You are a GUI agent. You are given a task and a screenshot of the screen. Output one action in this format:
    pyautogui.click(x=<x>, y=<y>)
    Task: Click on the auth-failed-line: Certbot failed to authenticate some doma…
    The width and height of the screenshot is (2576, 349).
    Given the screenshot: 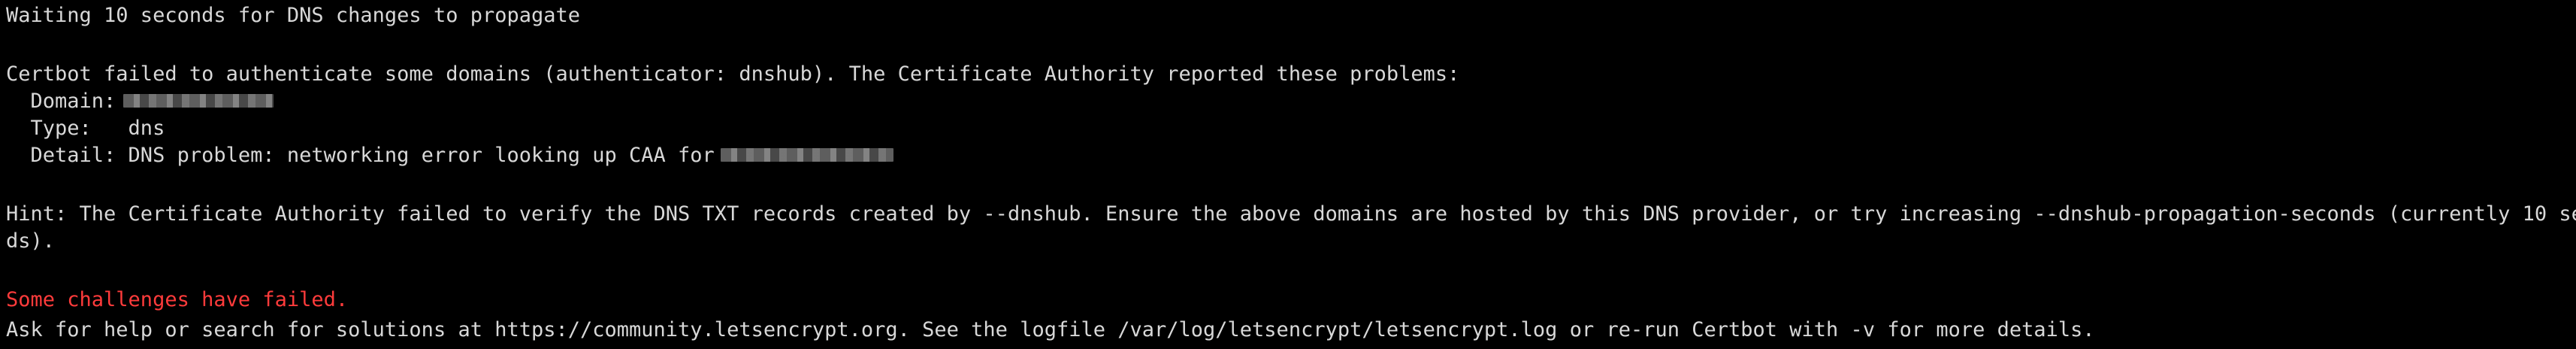 What is the action you would take?
    pyautogui.click(x=733, y=74)
    